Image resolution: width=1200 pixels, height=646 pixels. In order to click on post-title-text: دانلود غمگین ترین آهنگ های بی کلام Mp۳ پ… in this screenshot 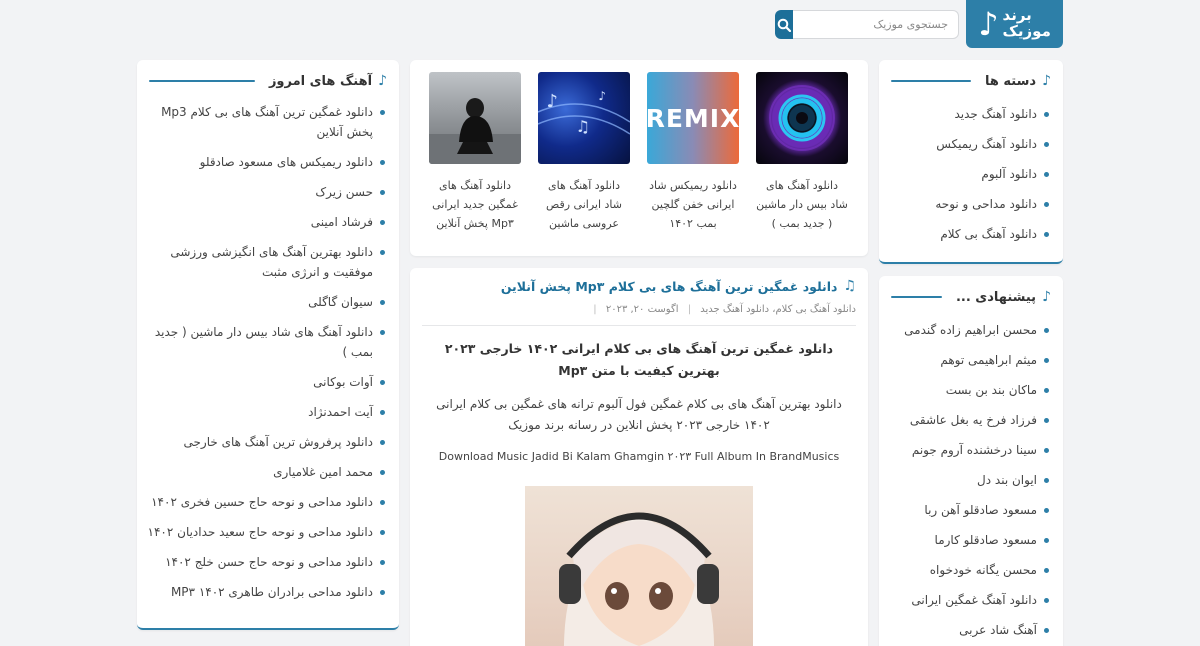, I will do `click(669, 286)`.